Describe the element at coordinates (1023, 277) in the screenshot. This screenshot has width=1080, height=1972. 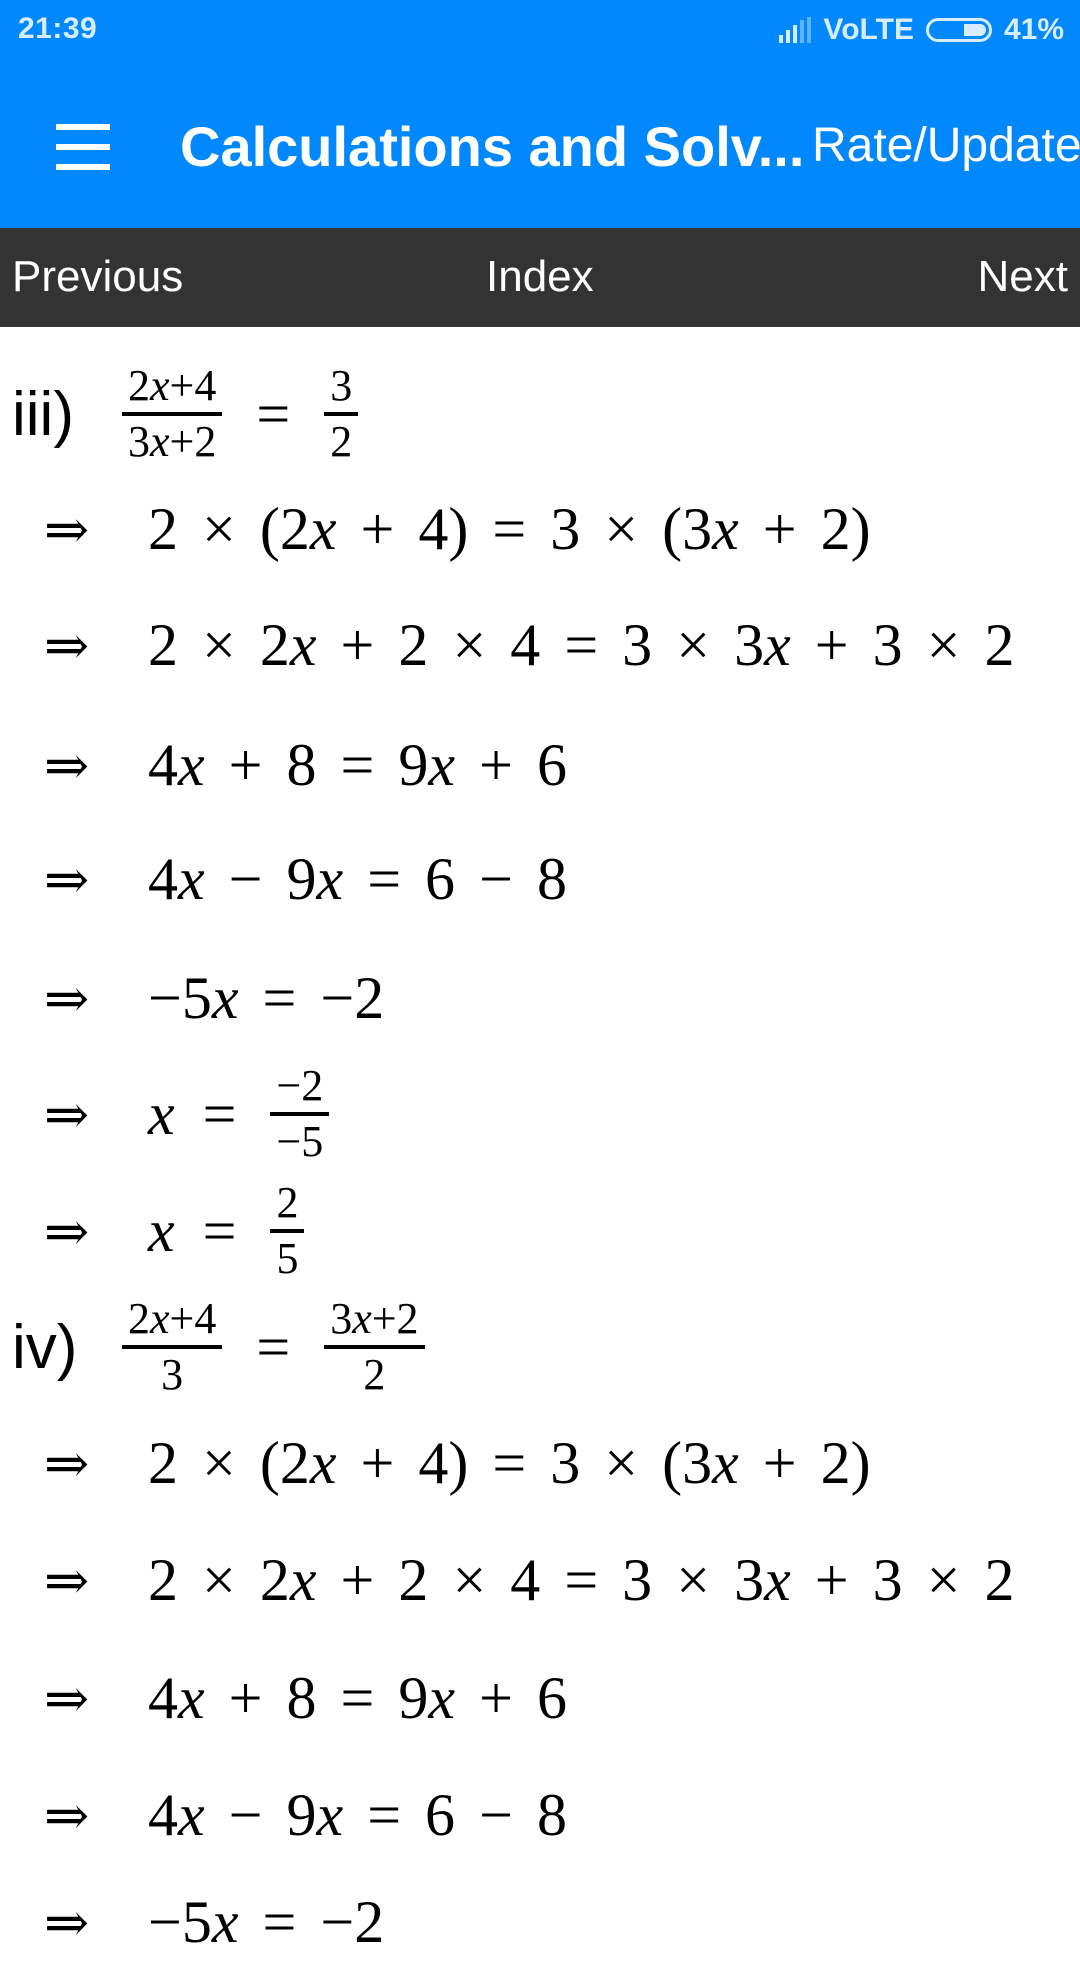
I see `next-button: Next` at that location.